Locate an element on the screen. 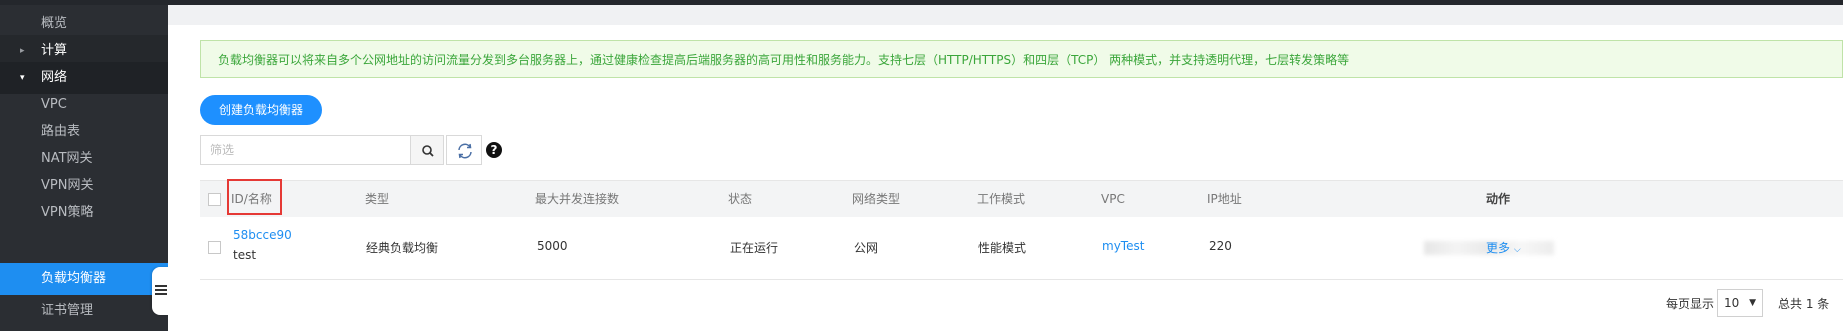 The image size is (1843, 331). filter-input: 筛选 is located at coordinates (305, 150).